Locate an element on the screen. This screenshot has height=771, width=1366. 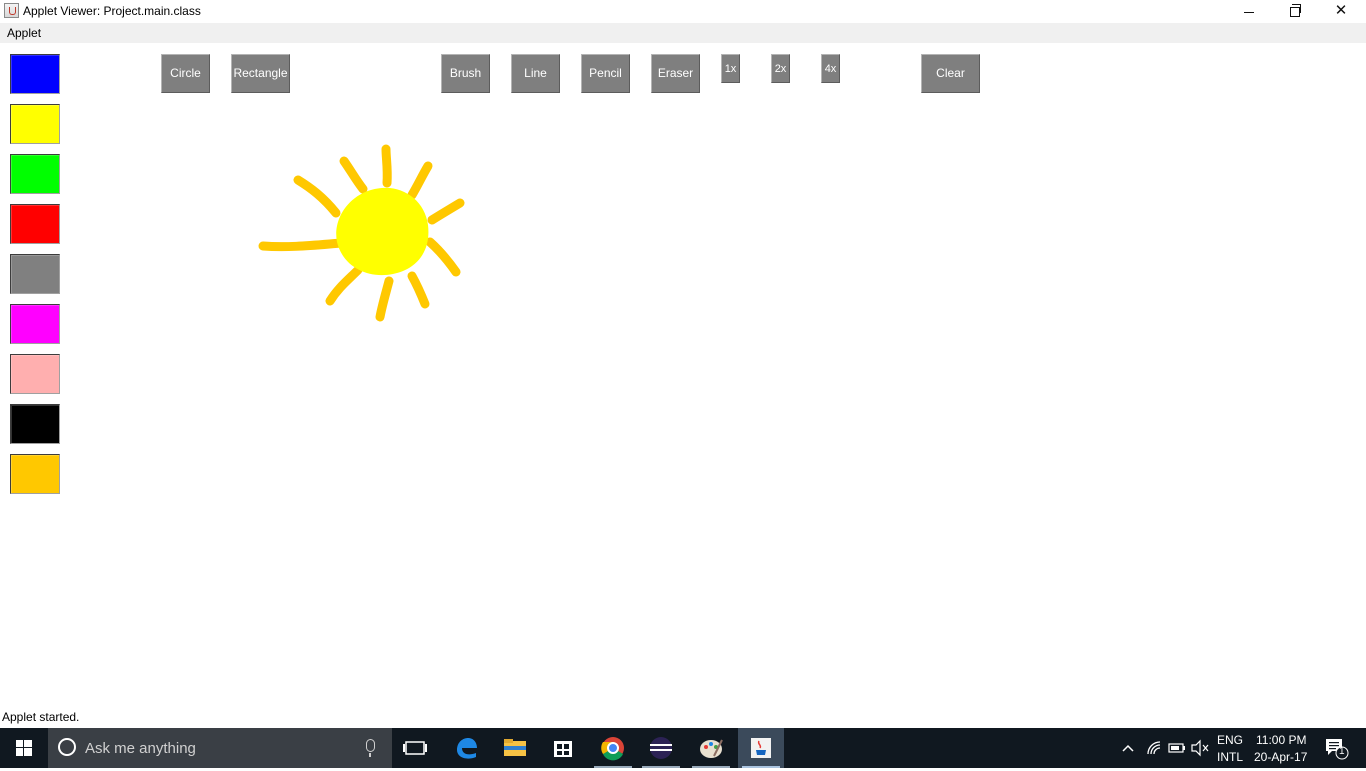
close-icon: ✕ is located at coordinates (1341, 10).